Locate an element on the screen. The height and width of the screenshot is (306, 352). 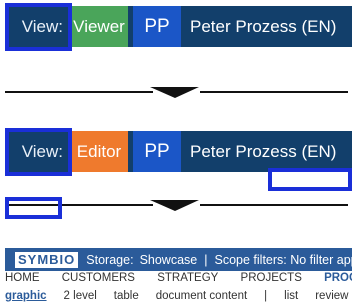
subnav-item: list is located at coordinates (291, 296).